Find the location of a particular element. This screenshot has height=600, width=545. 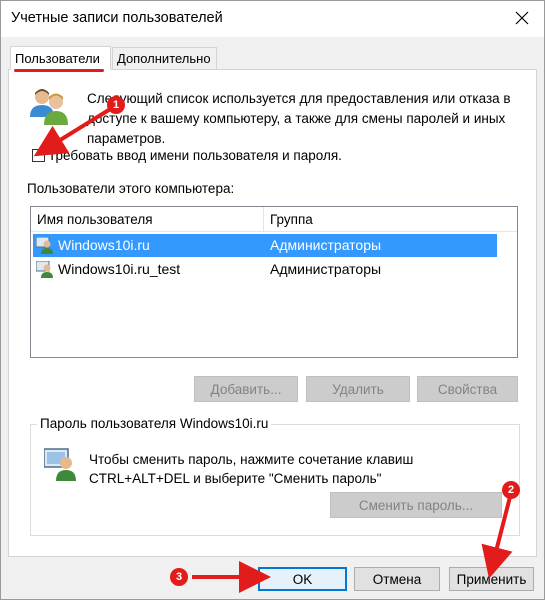

delete-user-button: Удалить is located at coordinates (358, 389).